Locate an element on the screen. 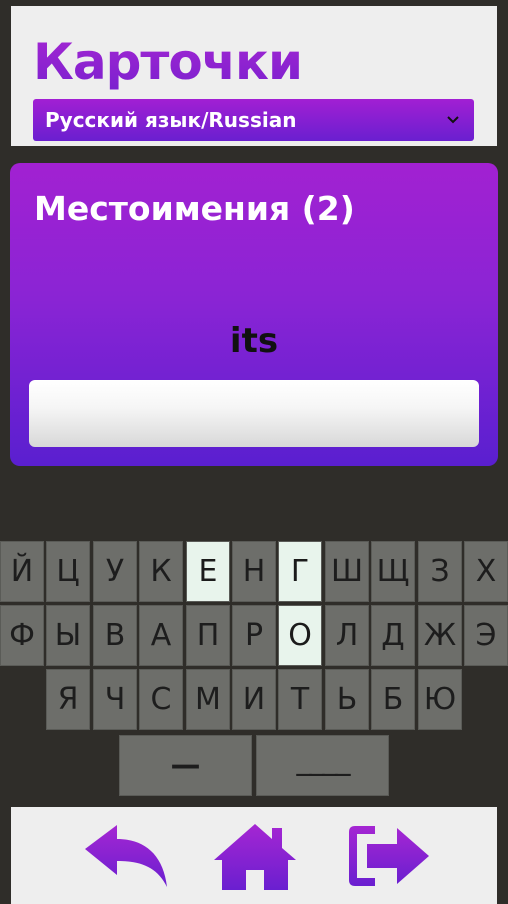  dash-label: — is located at coordinates (185, 765).